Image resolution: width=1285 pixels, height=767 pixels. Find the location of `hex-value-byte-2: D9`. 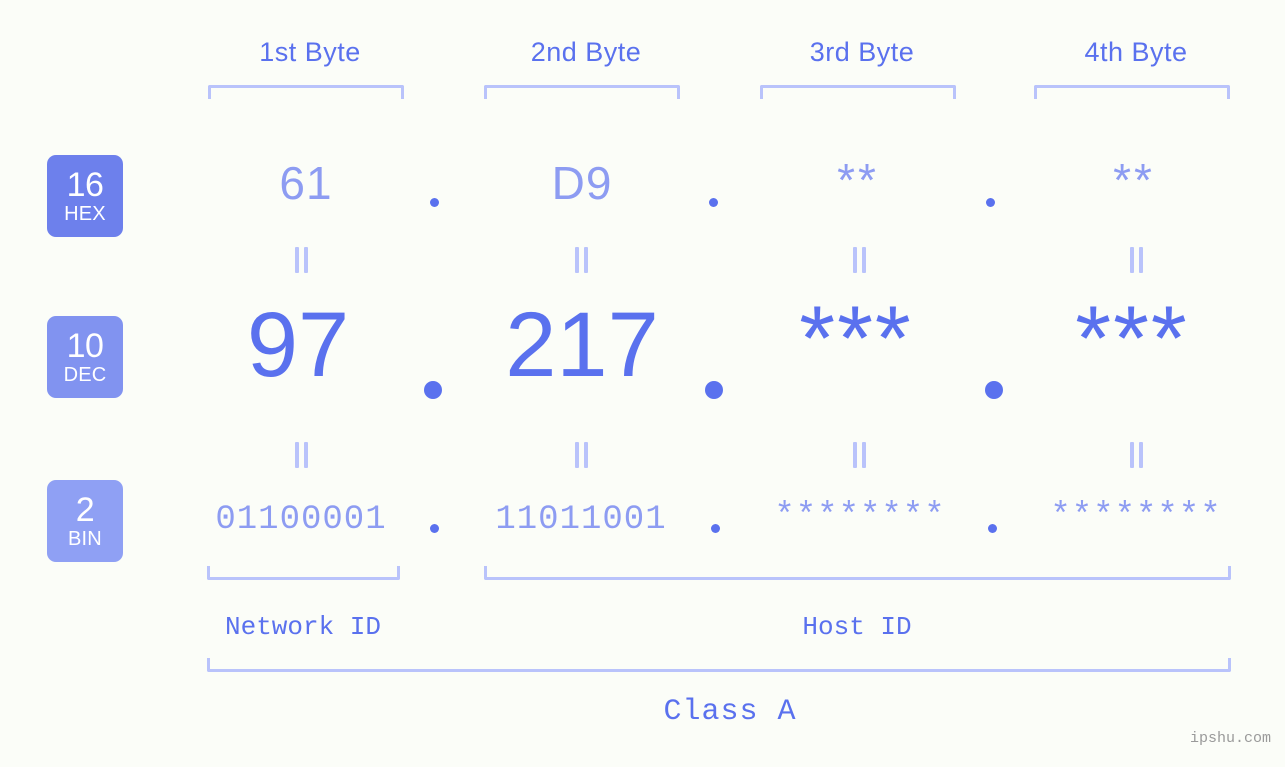

hex-value-byte-2: D9 is located at coordinates (582, 183).